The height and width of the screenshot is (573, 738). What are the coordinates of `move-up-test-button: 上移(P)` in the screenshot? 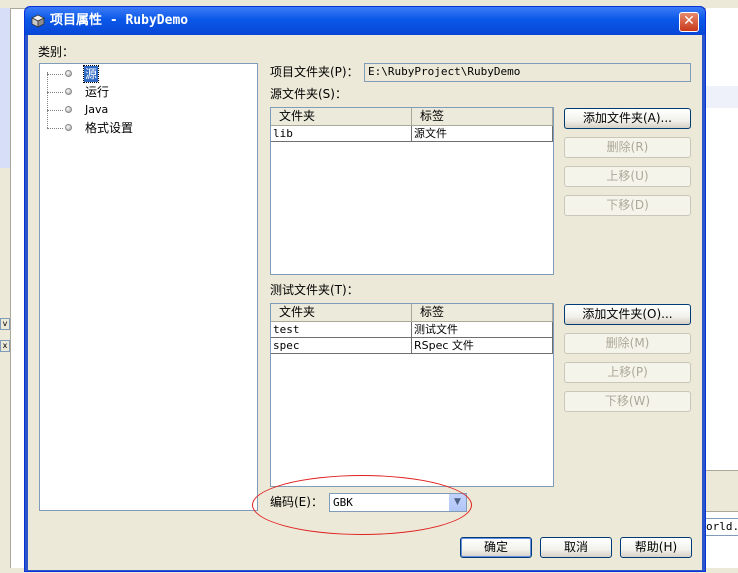 It's located at (627, 372).